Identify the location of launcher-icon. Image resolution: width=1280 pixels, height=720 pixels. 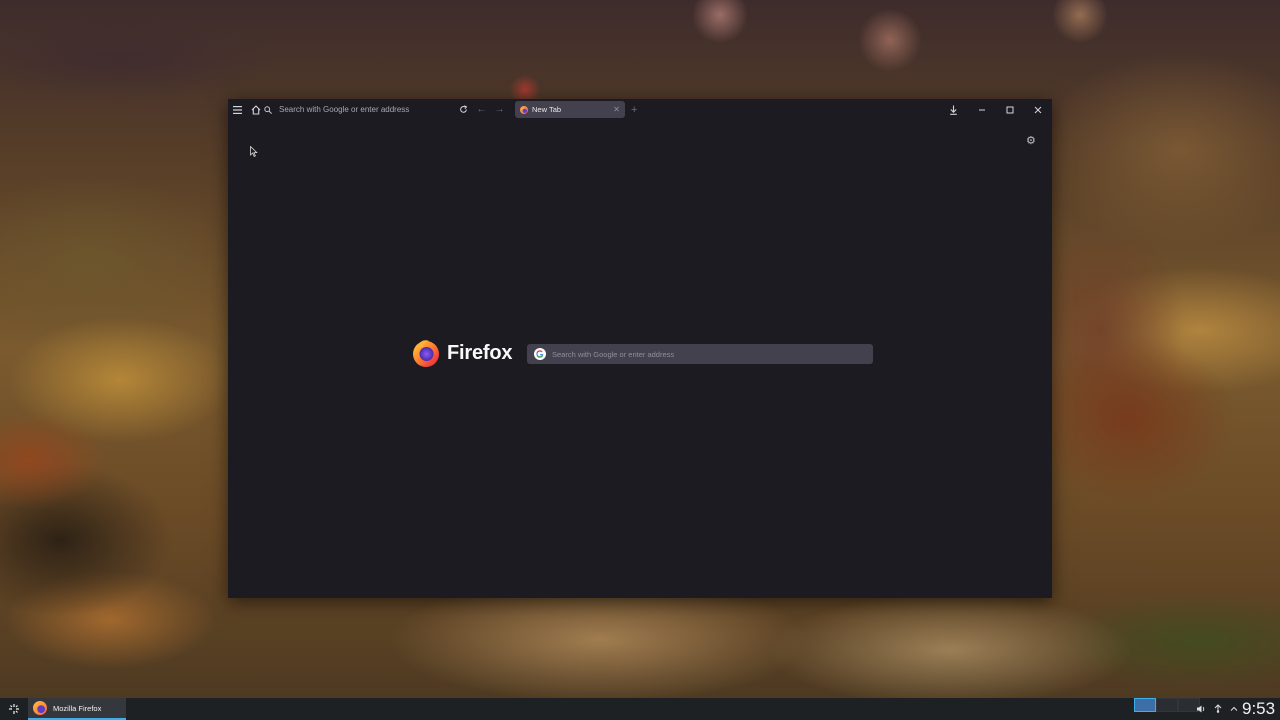
(14, 709).